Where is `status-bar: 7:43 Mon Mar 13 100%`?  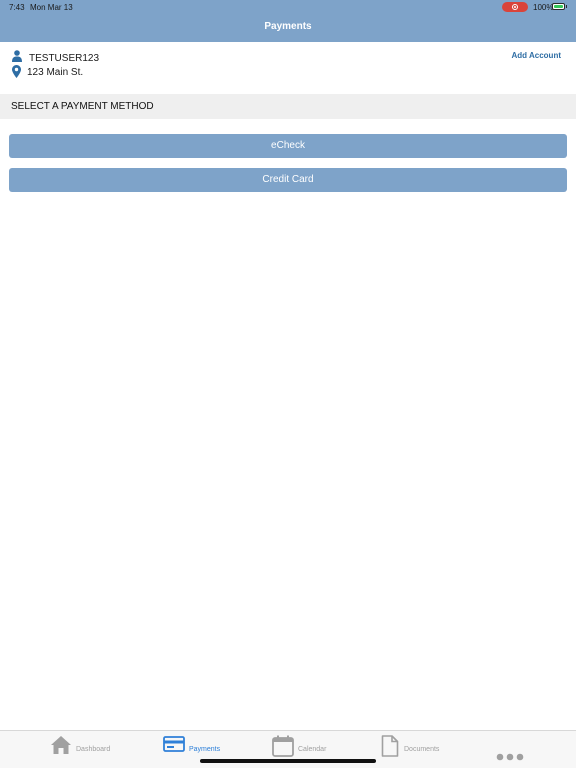
status-bar: 7:43 Mon Mar 13 100% is located at coordinates (288, 7).